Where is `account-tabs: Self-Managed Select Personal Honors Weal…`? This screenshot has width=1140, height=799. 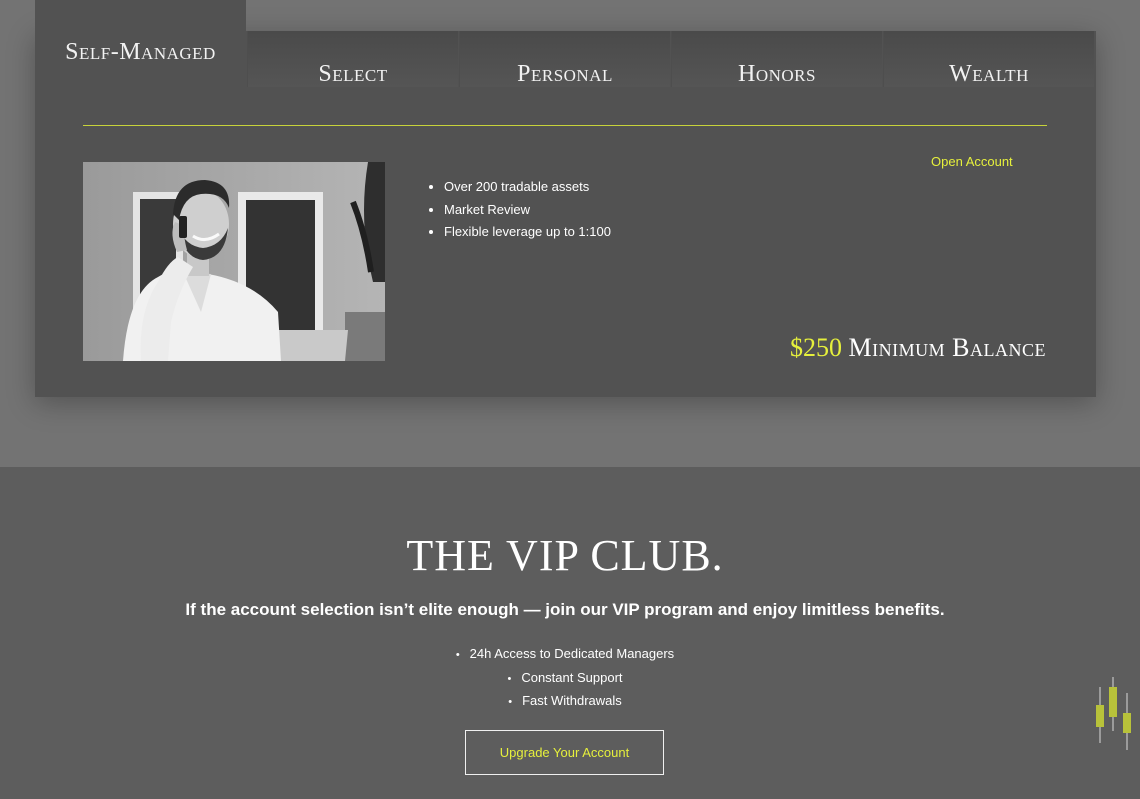
account-tabs: Self-Managed Select Personal Honors Weal… is located at coordinates (565, 43).